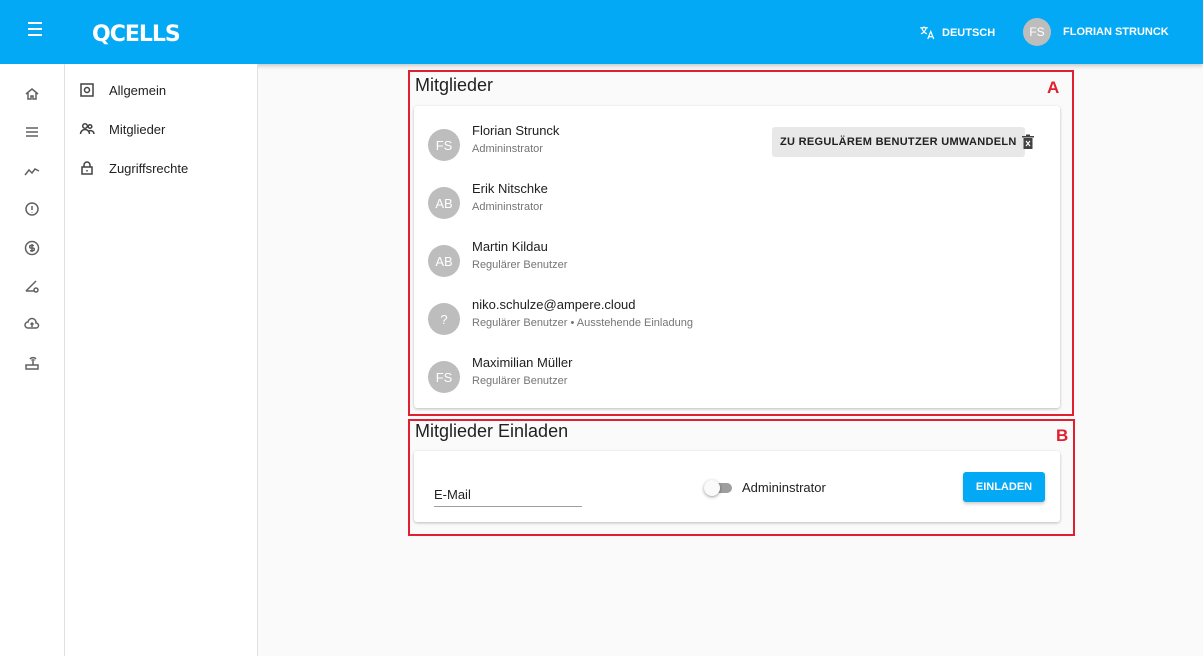 Image resolution: width=1203 pixels, height=656 pixels. I want to click on subnav-item-zugriffsrechte: Zugriffsrechte, so click(133, 168).